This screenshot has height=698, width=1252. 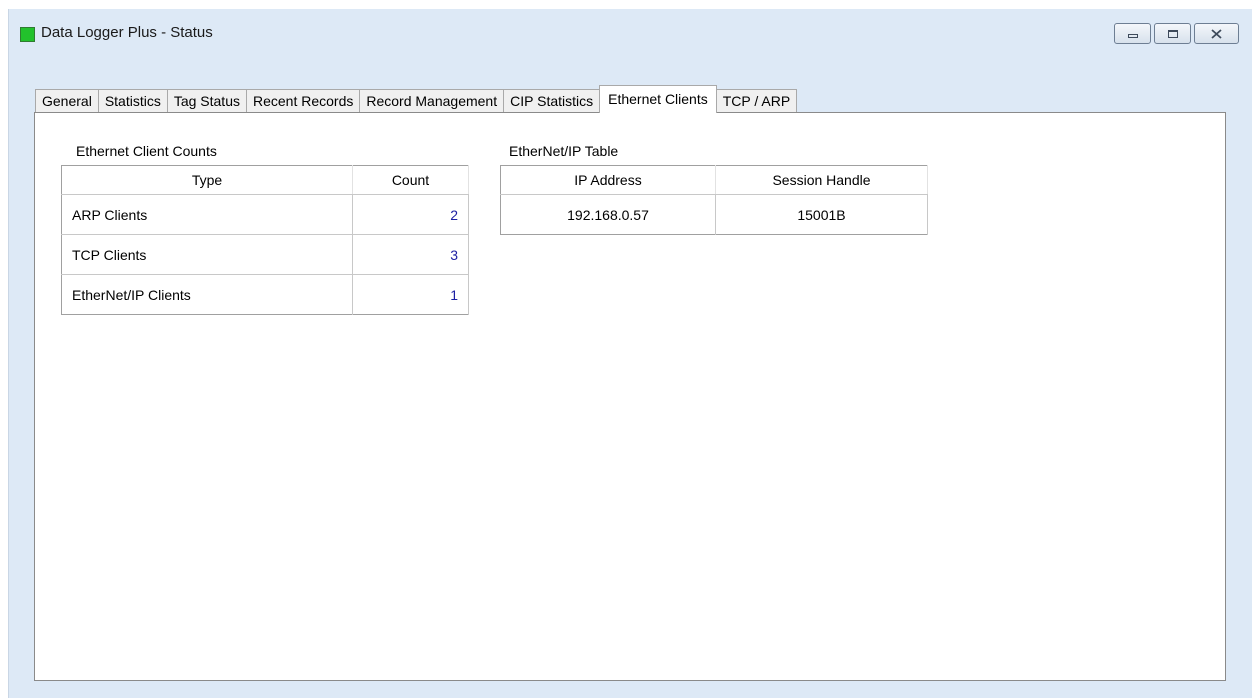 I want to click on client-counts-label: Ethernet Client Counts, so click(x=146, y=151).